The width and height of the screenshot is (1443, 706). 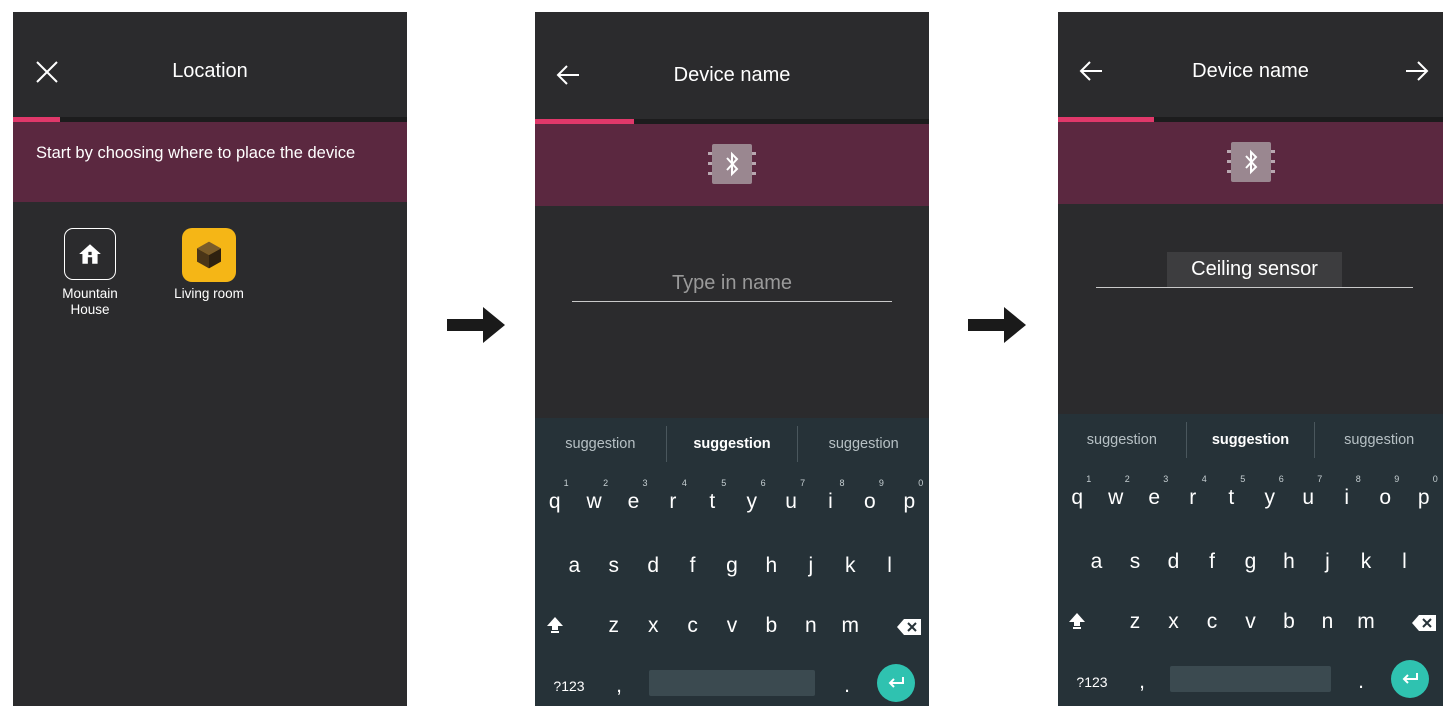 I want to click on device-name-field: Type in name, so click(x=732, y=287).